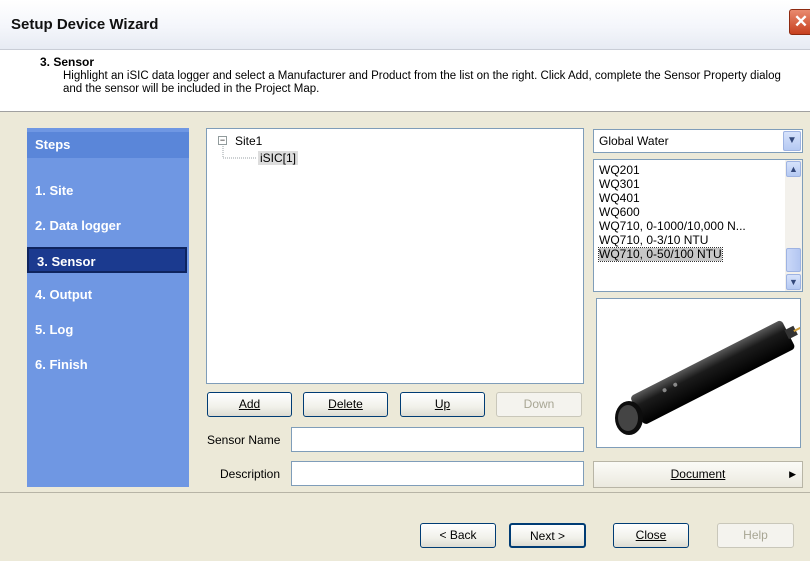 This screenshot has width=810, height=561. What do you see at coordinates (710, 377) in the screenshot?
I see `turbidity-sensor-image` at bounding box center [710, 377].